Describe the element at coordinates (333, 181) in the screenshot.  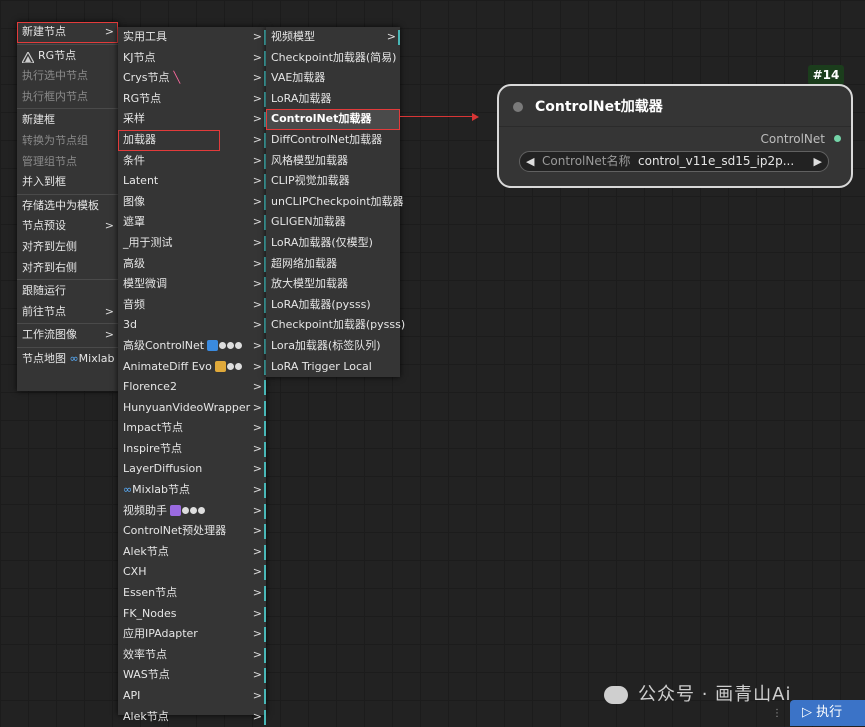
I see `loader-item: CLIP视觉加载器` at that location.